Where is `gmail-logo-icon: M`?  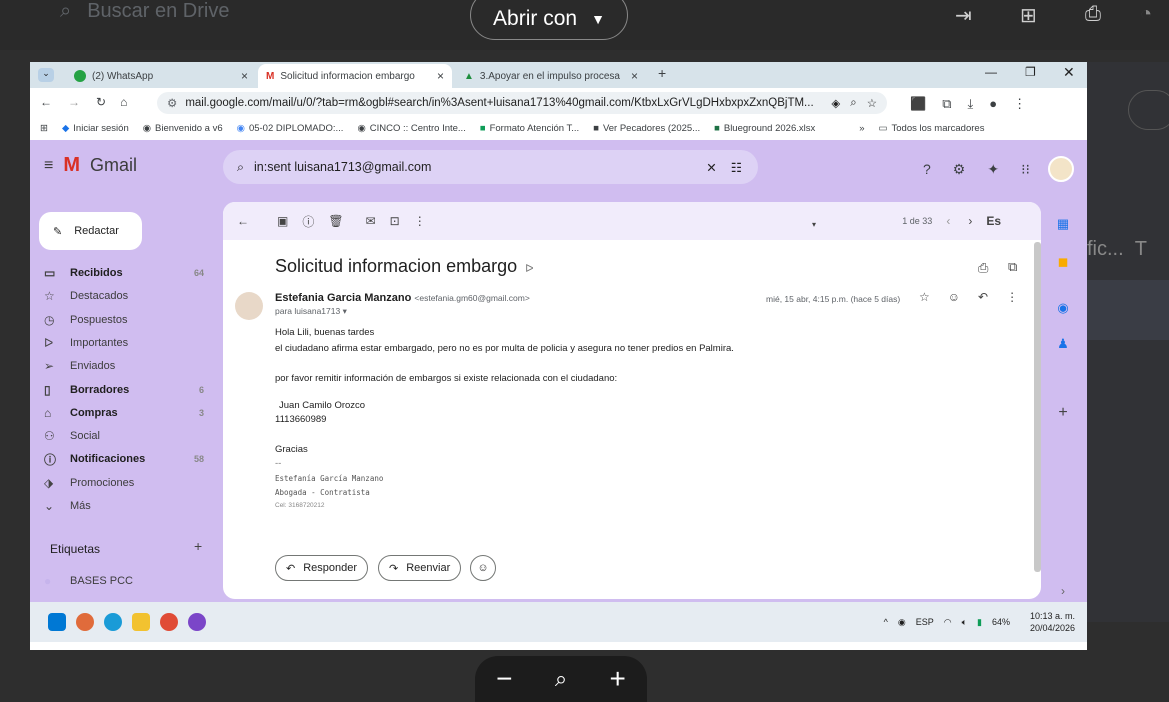
gmail-logo-icon: M is located at coordinates (71, 165).